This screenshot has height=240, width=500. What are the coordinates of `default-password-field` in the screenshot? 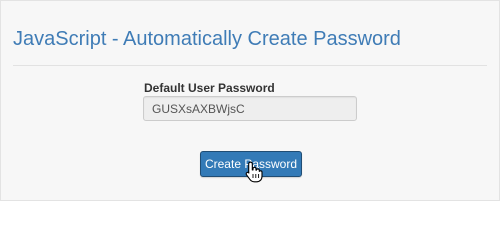 It's located at (250, 108).